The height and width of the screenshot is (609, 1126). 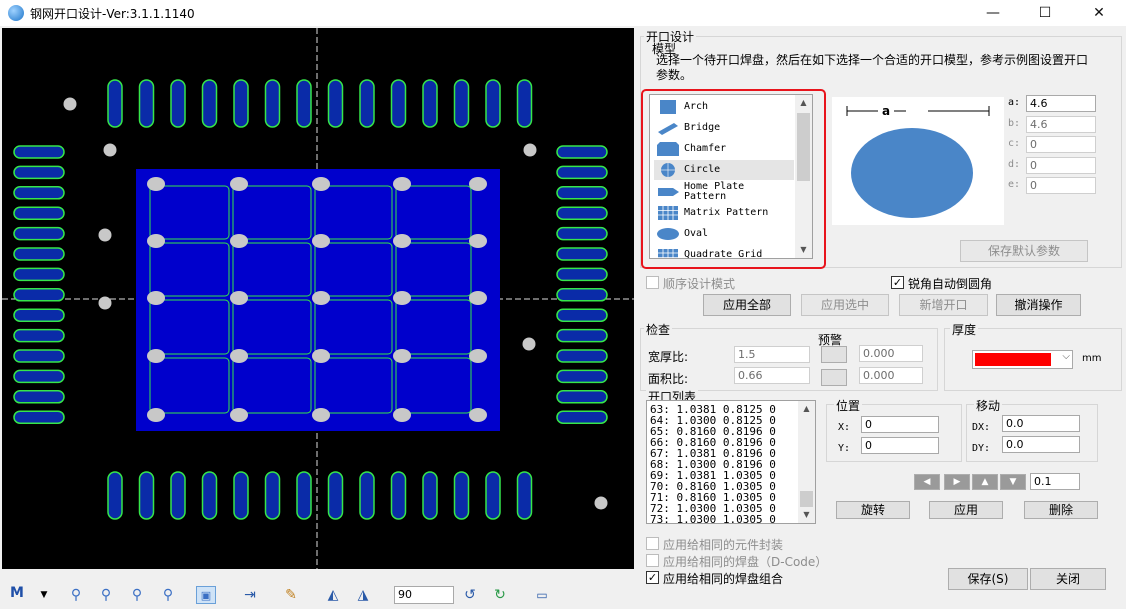 What do you see at coordinates (44, 595) in the screenshot?
I see `chevron-down-icon: ▼` at bounding box center [44, 595].